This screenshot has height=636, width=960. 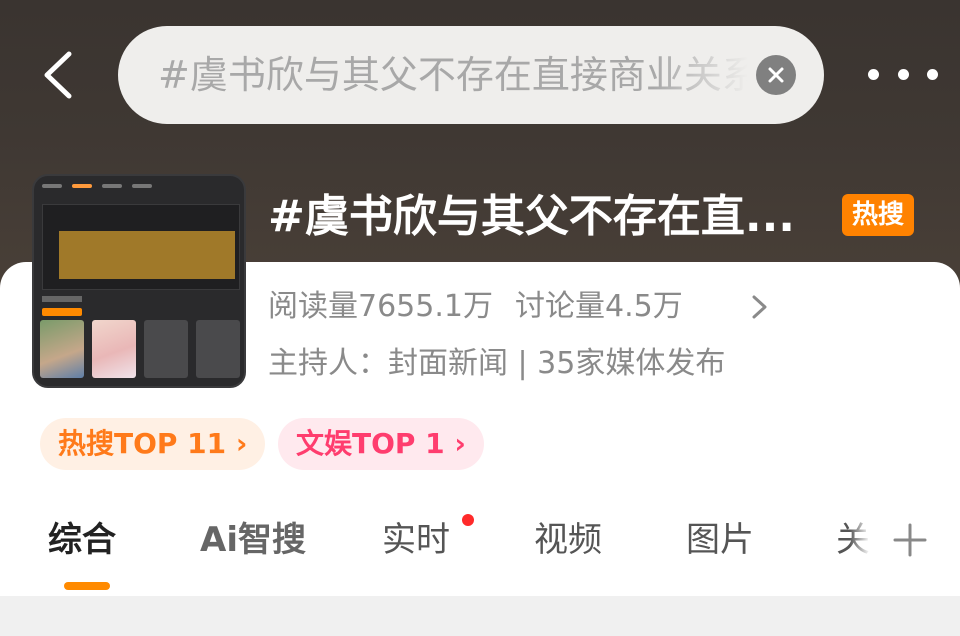 What do you see at coordinates (760, 307) in the screenshot?
I see `chevron-right-icon` at bounding box center [760, 307].